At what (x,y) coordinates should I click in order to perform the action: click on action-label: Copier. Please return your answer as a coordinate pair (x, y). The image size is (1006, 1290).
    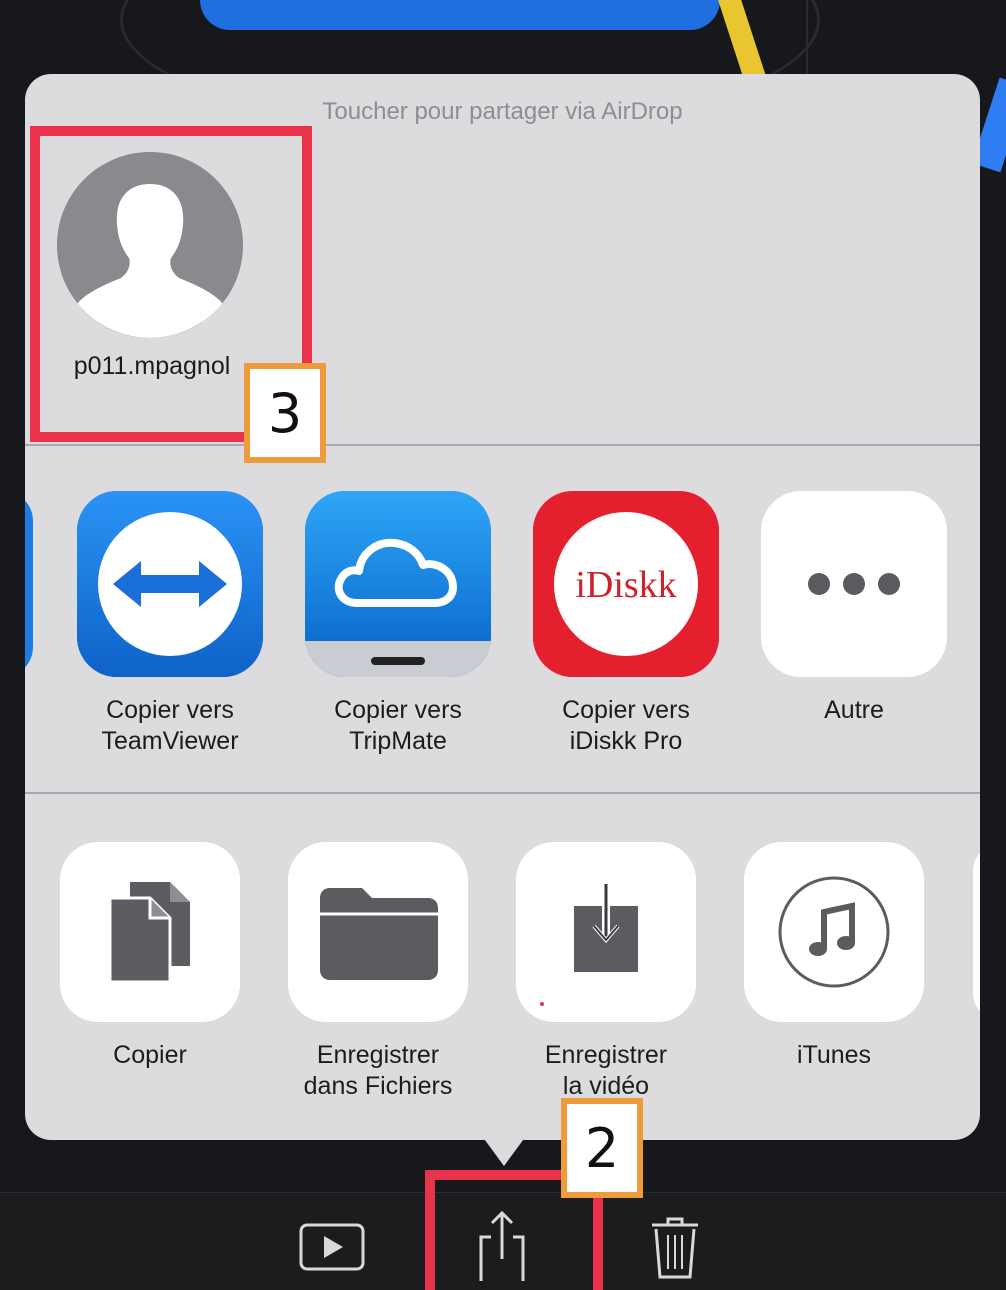
    Looking at the image, I should click on (150, 1055).